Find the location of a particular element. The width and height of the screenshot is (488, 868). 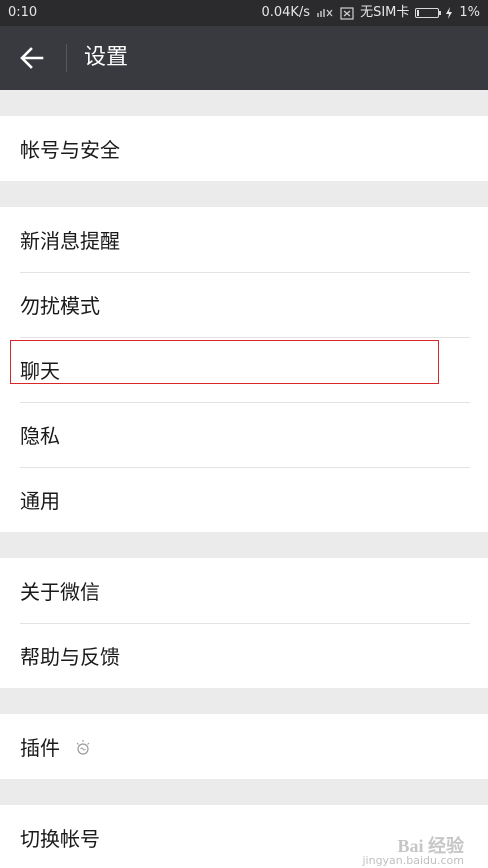

settings-group-about: 关于微信 帮助与反馈 is located at coordinates (244, 623).